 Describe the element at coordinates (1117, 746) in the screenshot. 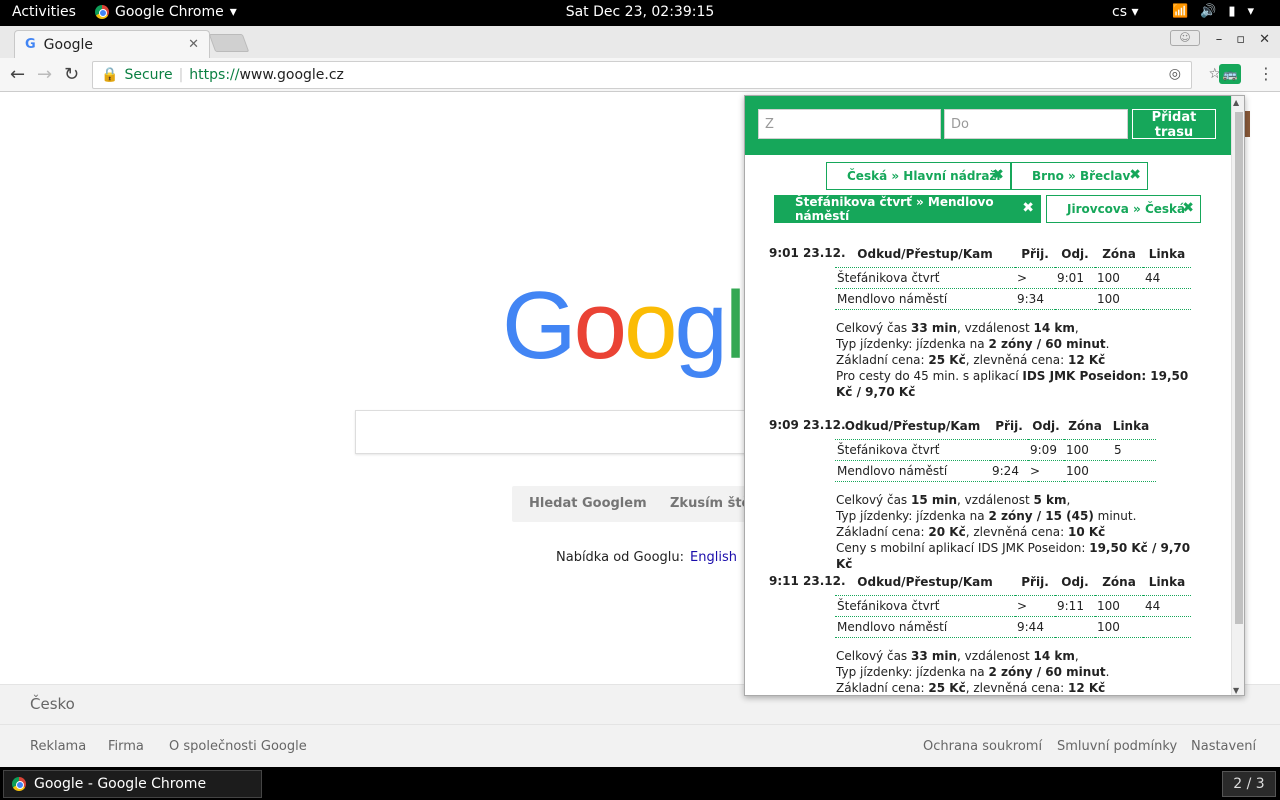

I see `footer-link-terms: Smluvní podmínky` at that location.